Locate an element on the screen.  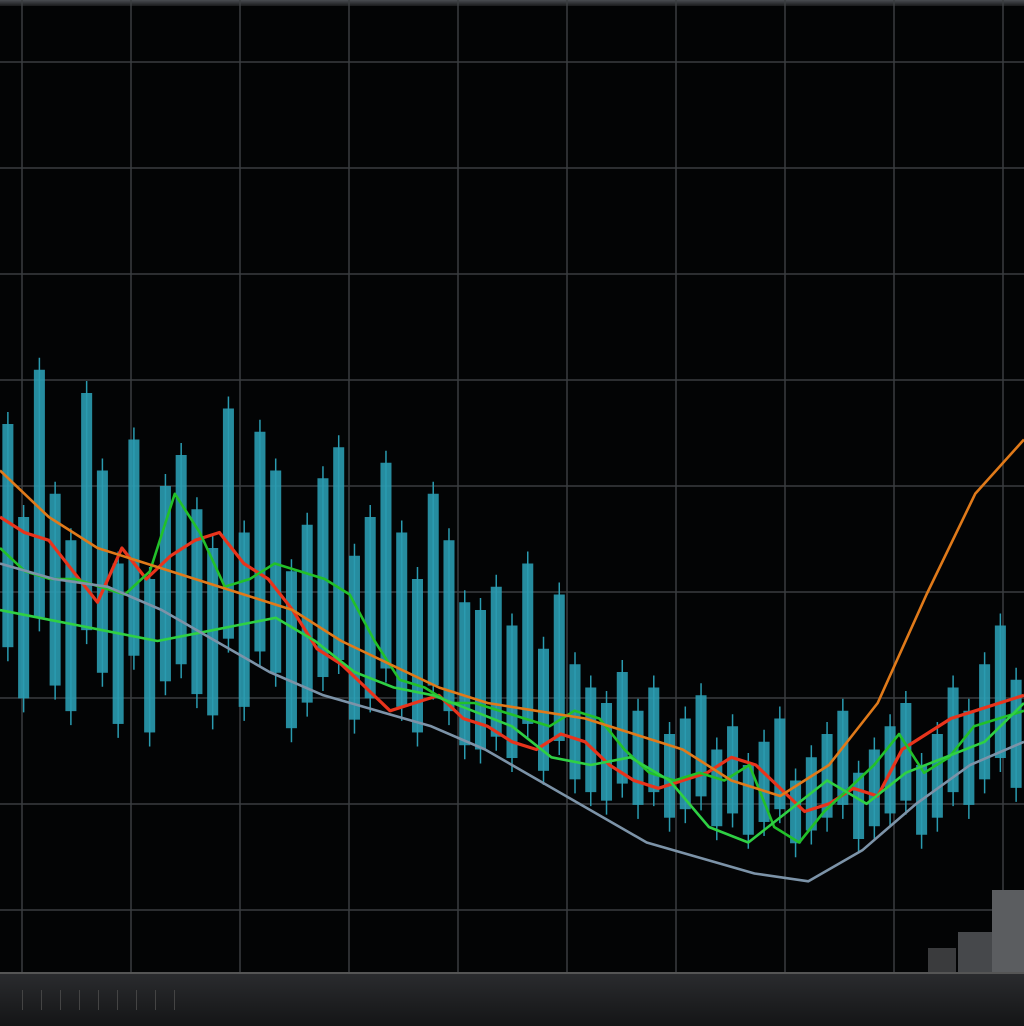
resize-handle is located at coordinates (975, 952).